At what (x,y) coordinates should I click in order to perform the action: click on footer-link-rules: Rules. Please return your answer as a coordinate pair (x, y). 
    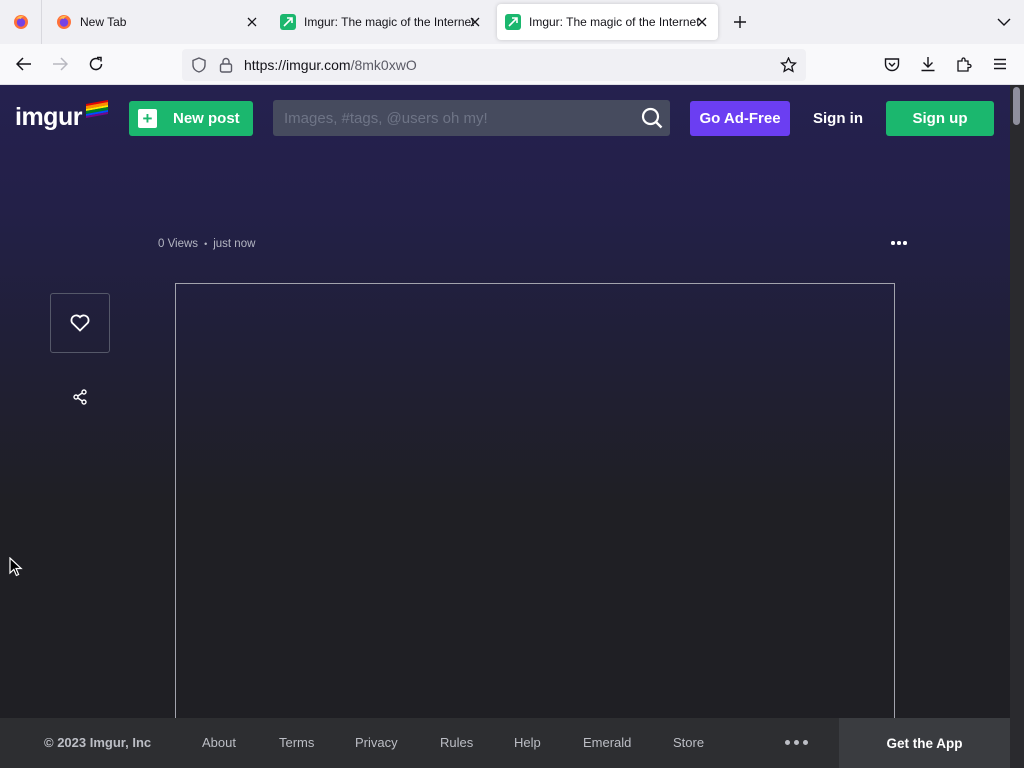
    Looking at the image, I should click on (456, 742).